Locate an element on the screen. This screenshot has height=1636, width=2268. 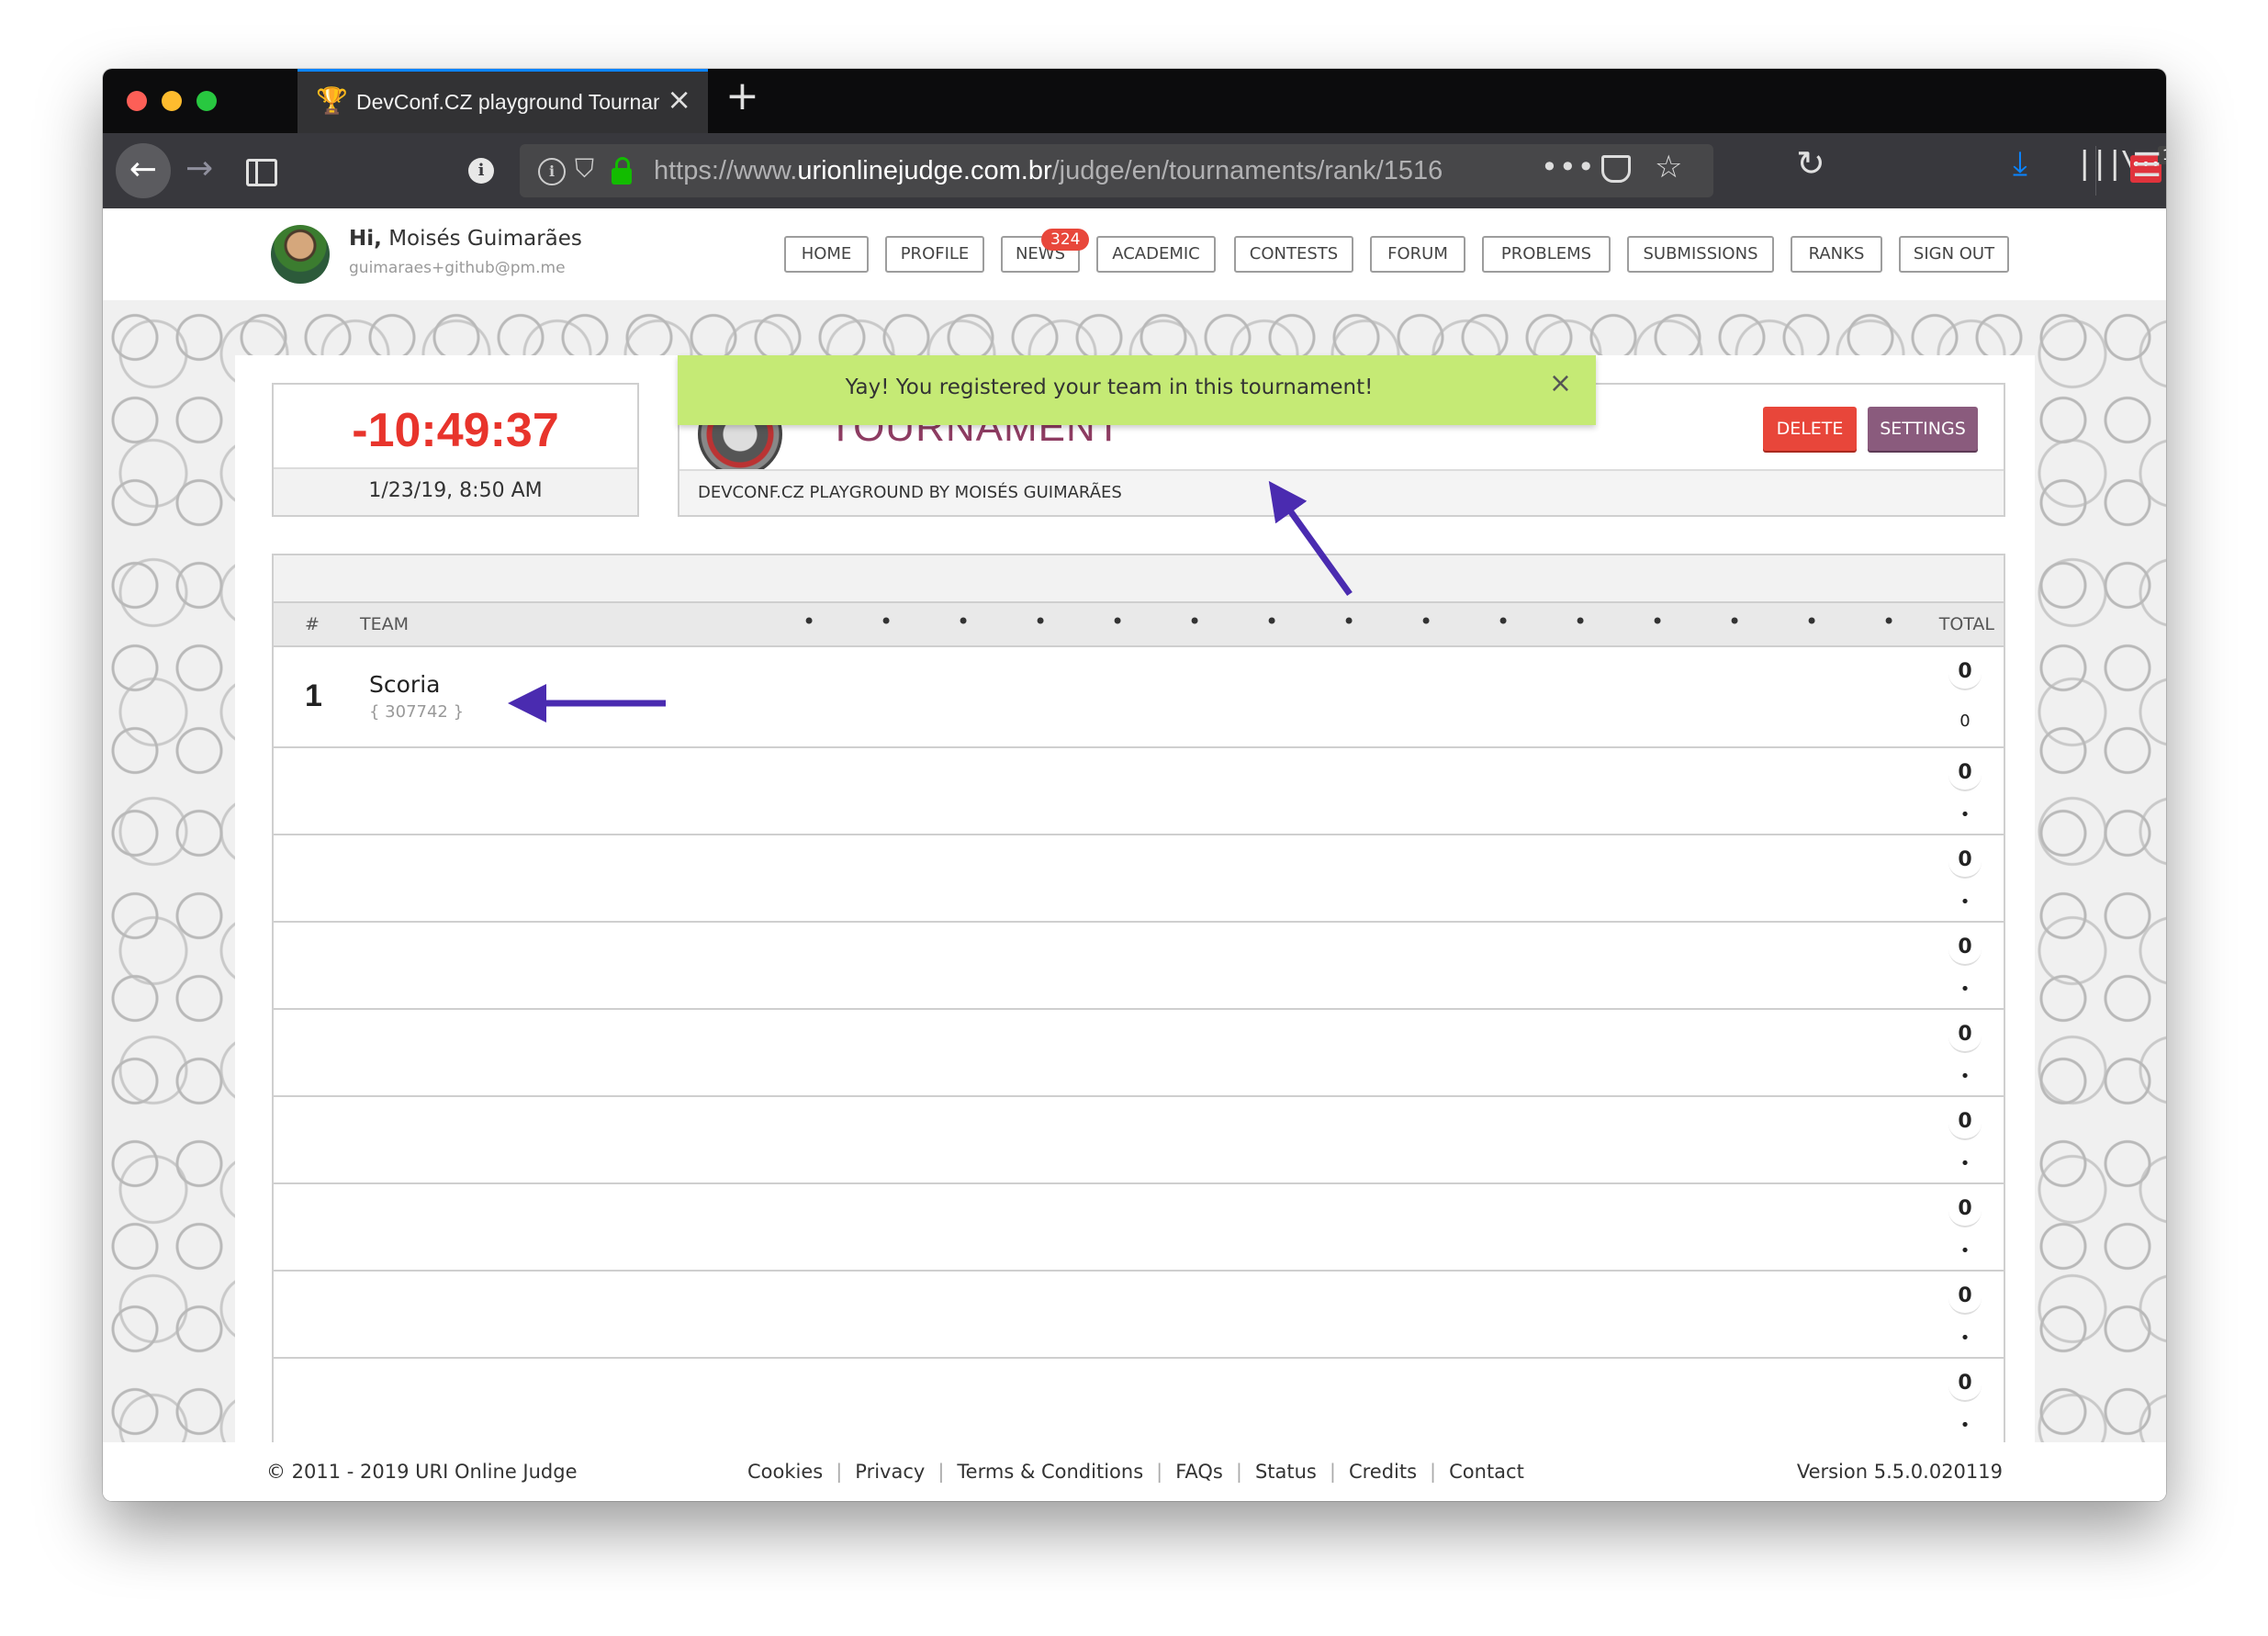
trophy-icon: 🏆 is located at coordinates (332, 101).